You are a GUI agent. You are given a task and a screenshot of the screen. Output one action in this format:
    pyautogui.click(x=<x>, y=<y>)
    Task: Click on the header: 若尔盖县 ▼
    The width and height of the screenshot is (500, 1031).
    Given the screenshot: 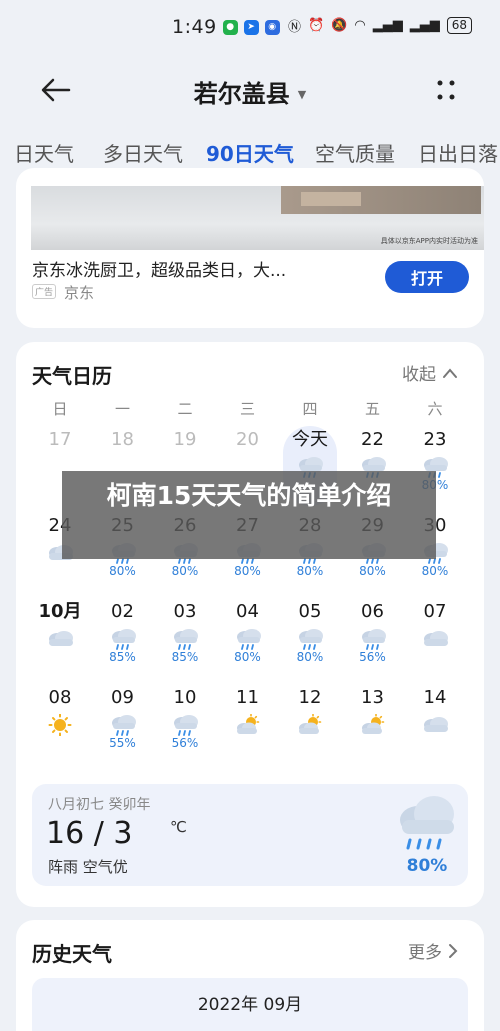 What is the action you would take?
    pyautogui.click(x=250, y=90)
    